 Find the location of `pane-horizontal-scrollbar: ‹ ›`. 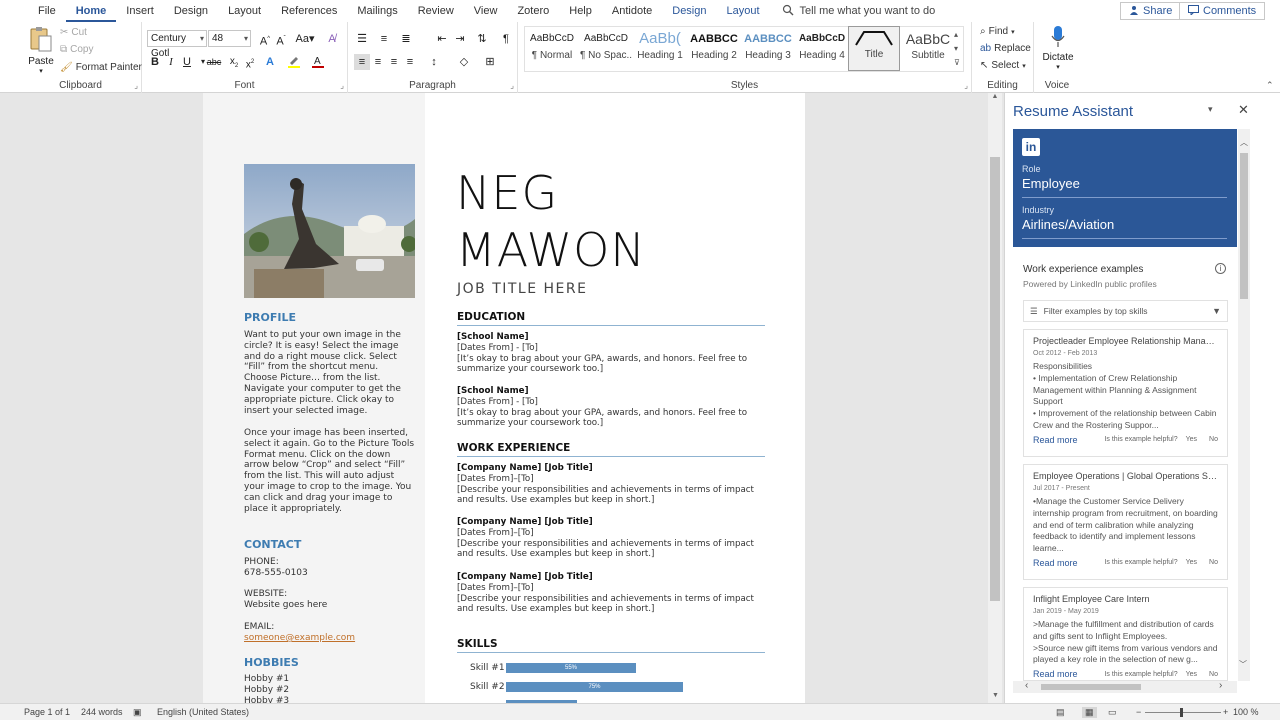

pane-horizontal-scrollbar: ‹ › is located at coordinates (1125, 686).